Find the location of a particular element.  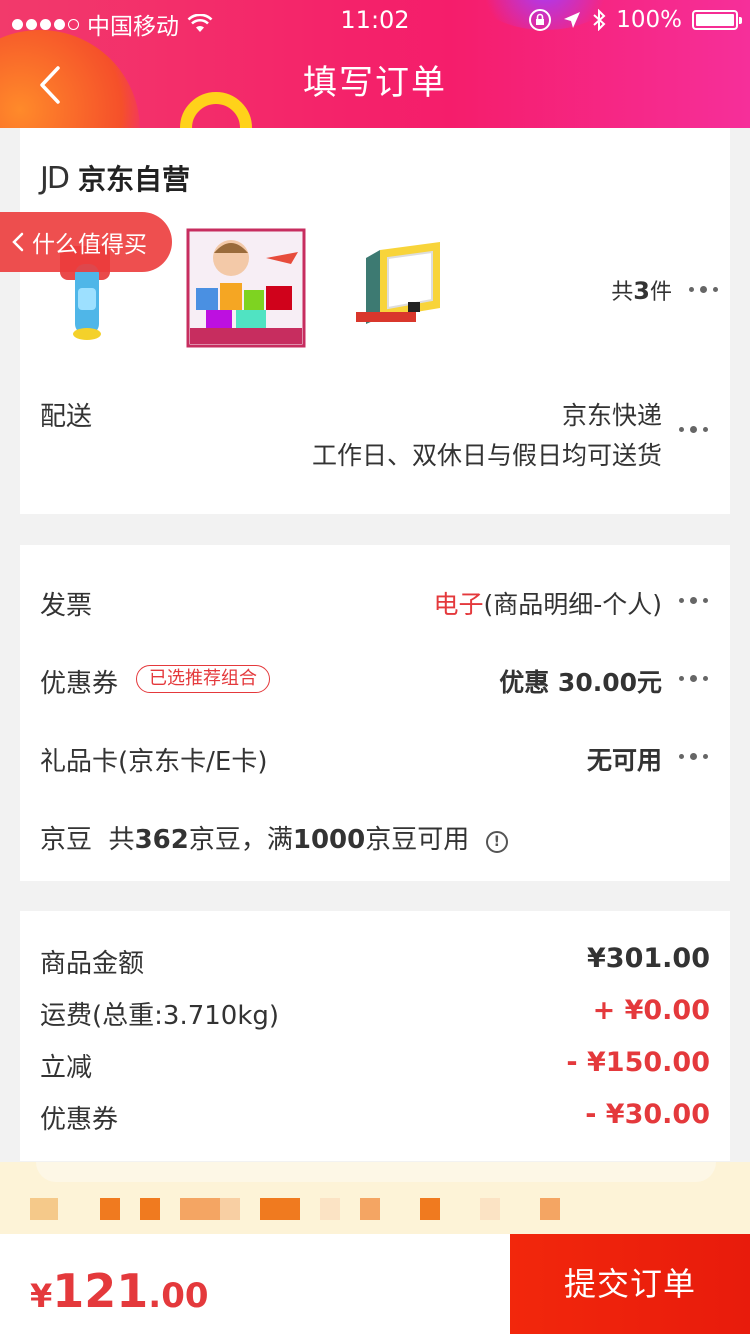

shop-header: JD 京东自营 is located at coordinates (115, 178).